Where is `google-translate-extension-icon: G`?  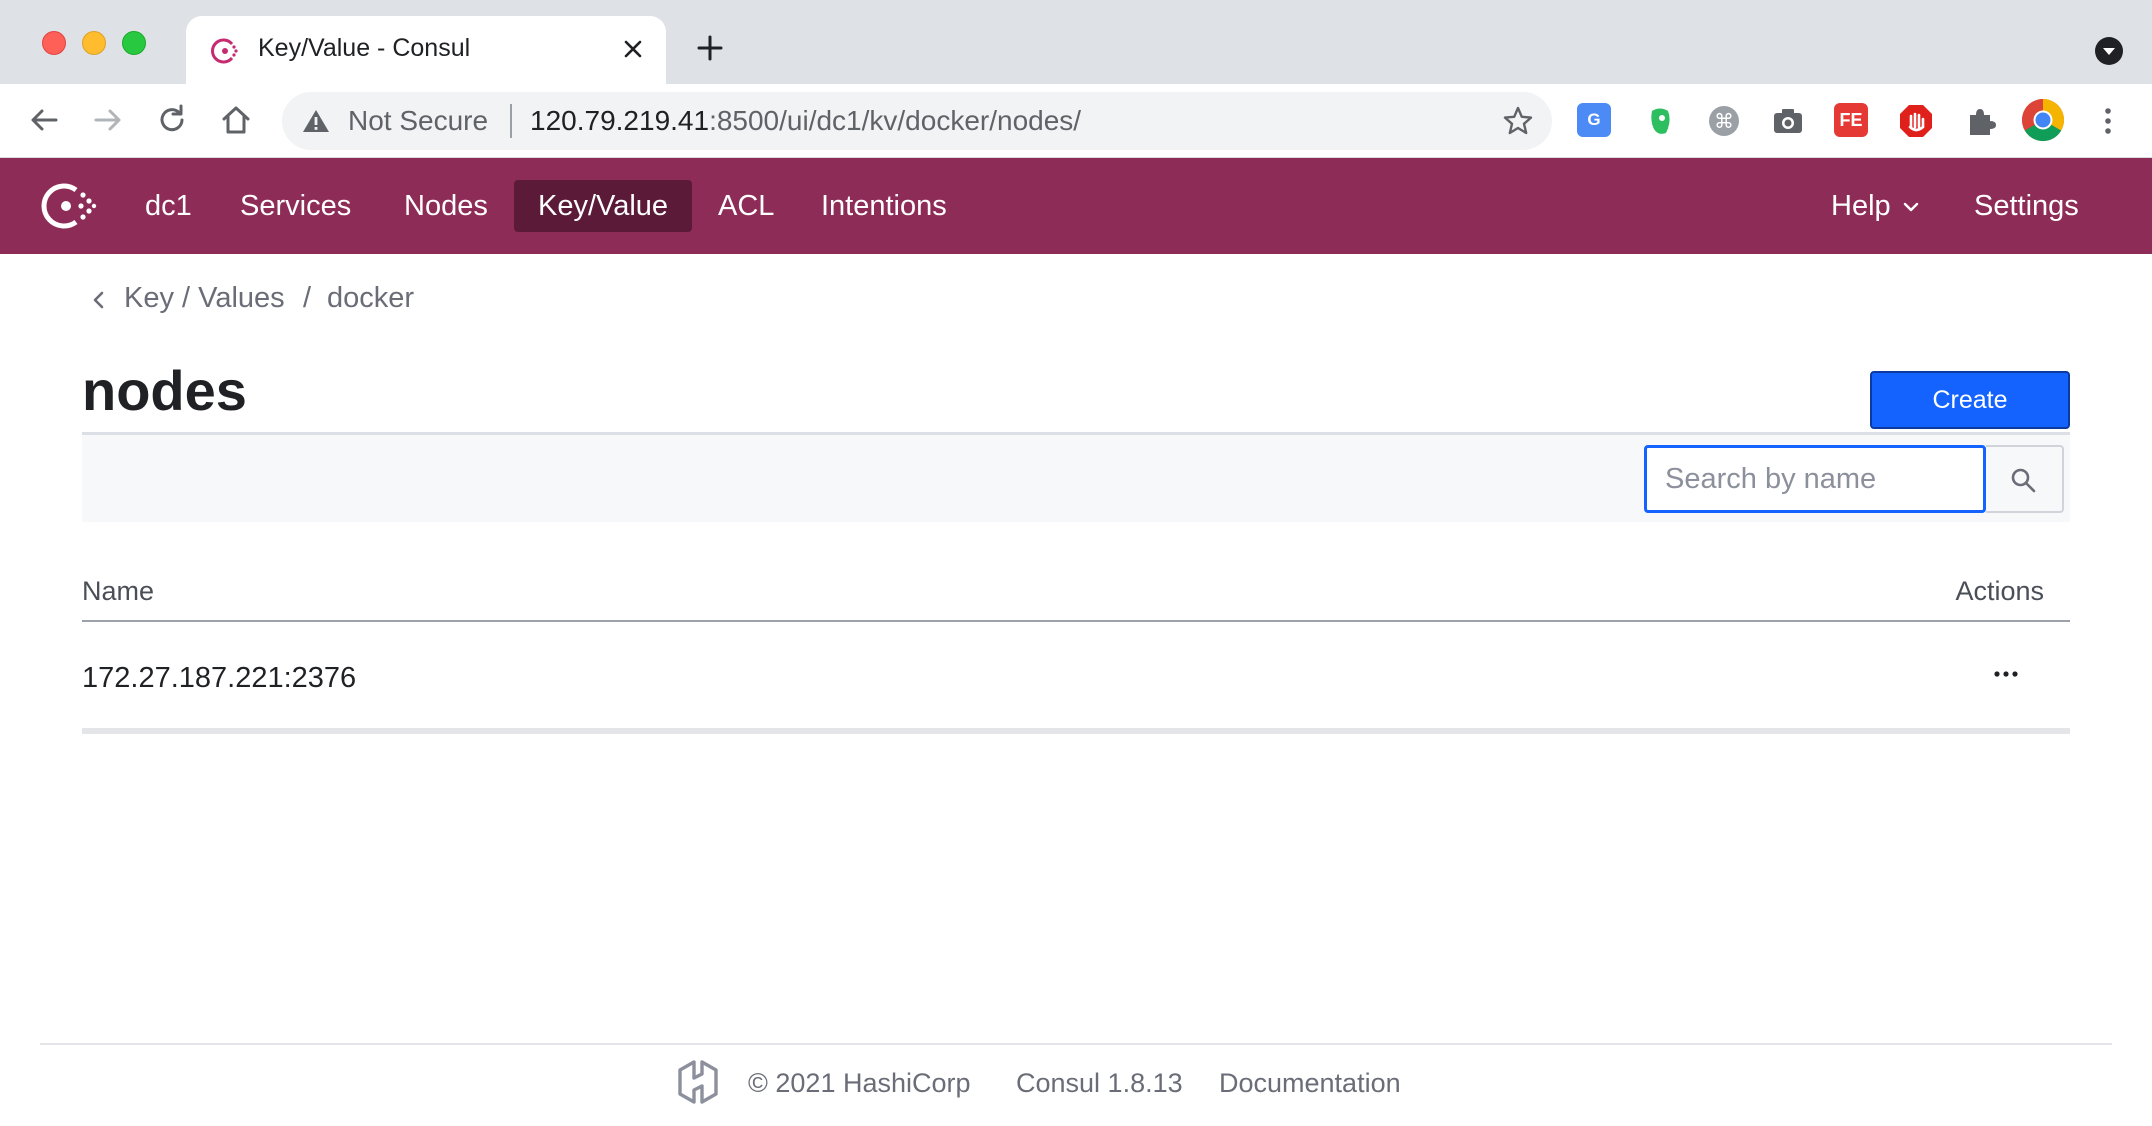 google-translate-extension-icon: G is located at coordinates (1594, 120).